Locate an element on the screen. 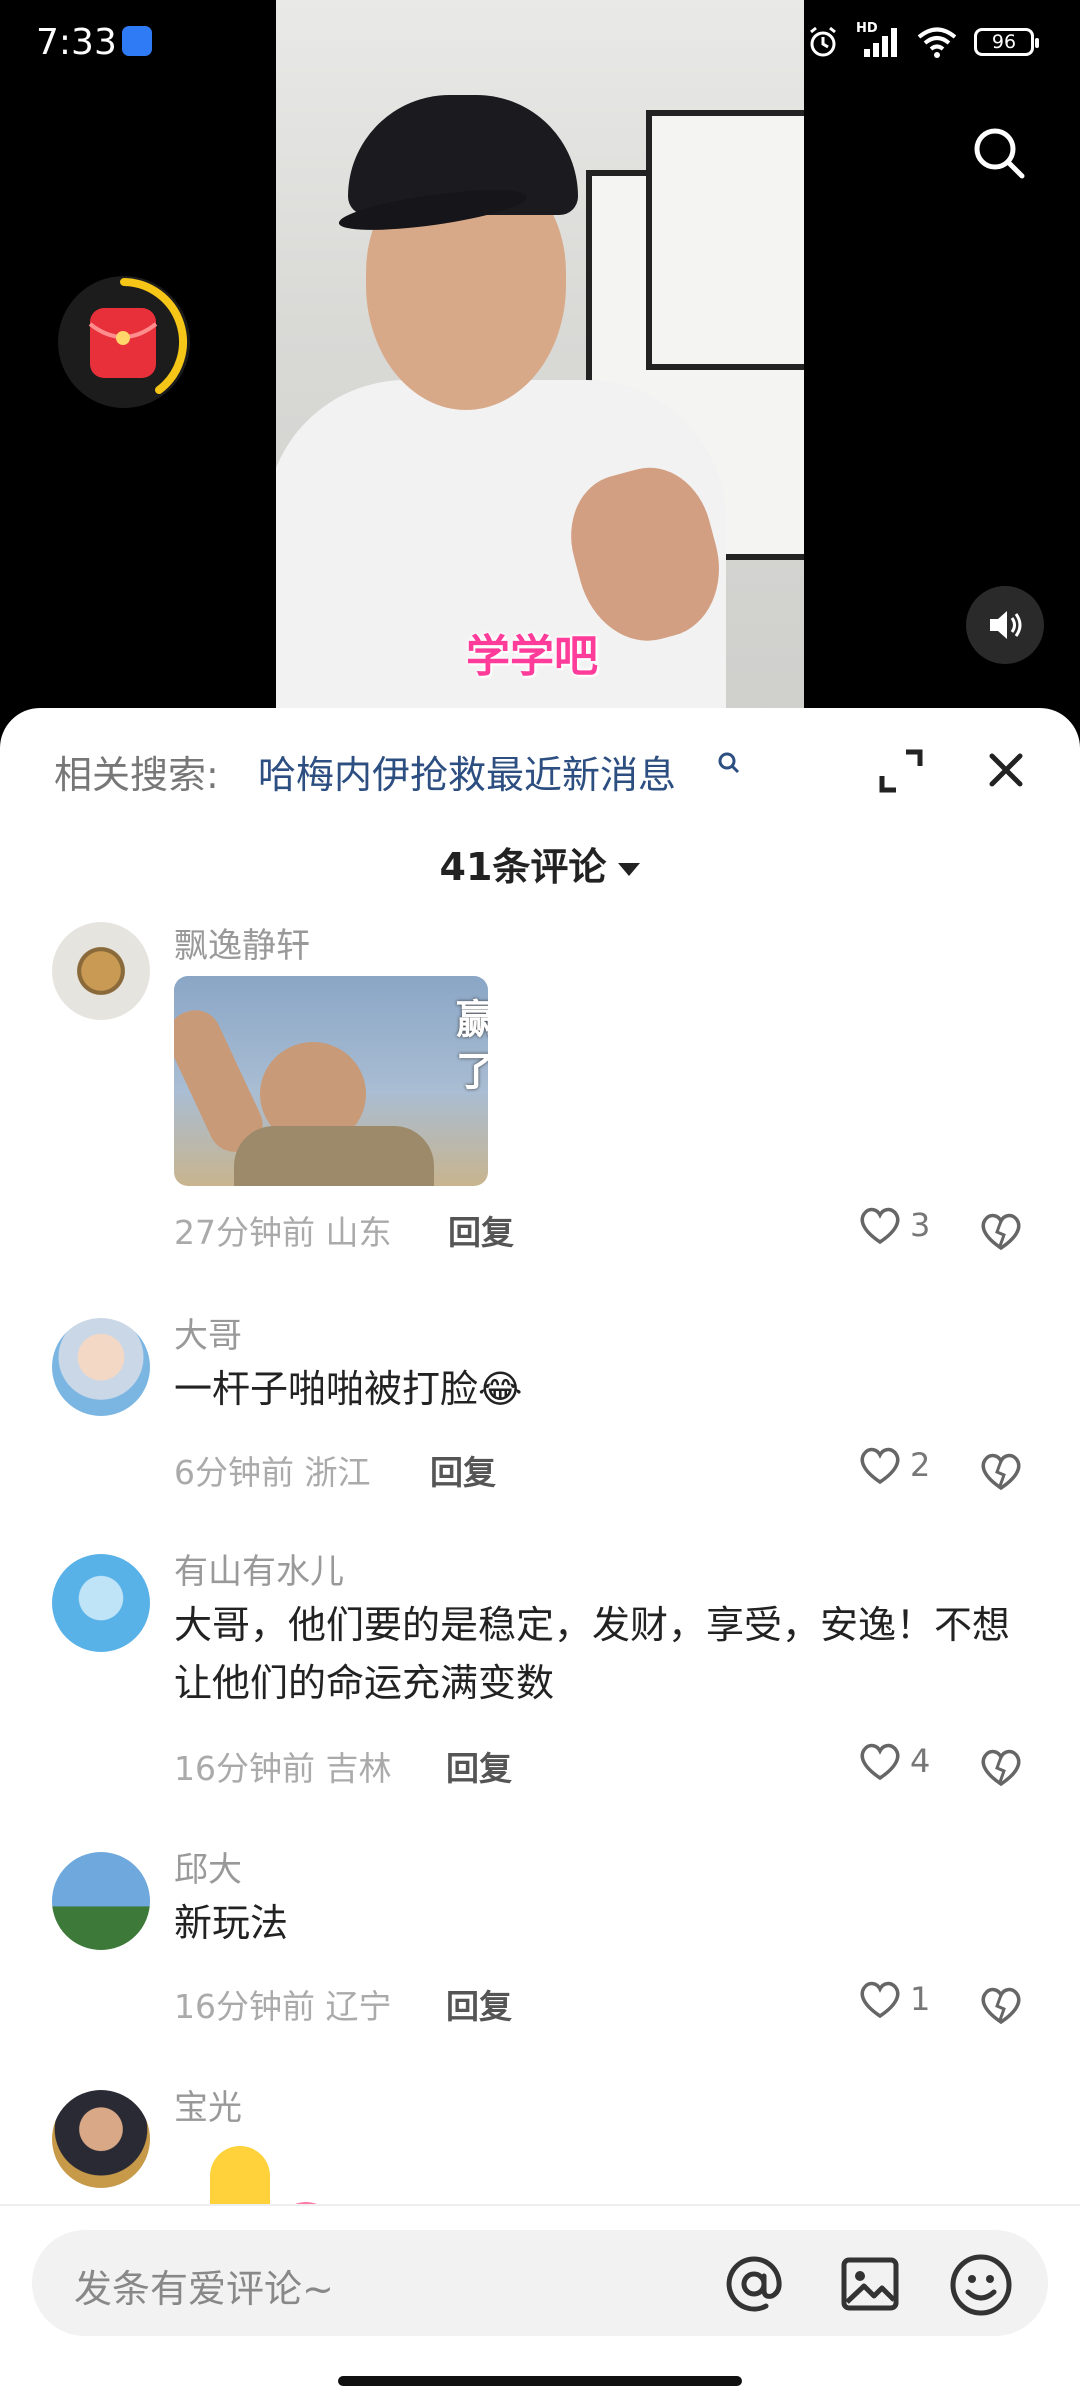 The image size is (1080, 2402). signal-icon: HD is located at coordinates (878, 40).